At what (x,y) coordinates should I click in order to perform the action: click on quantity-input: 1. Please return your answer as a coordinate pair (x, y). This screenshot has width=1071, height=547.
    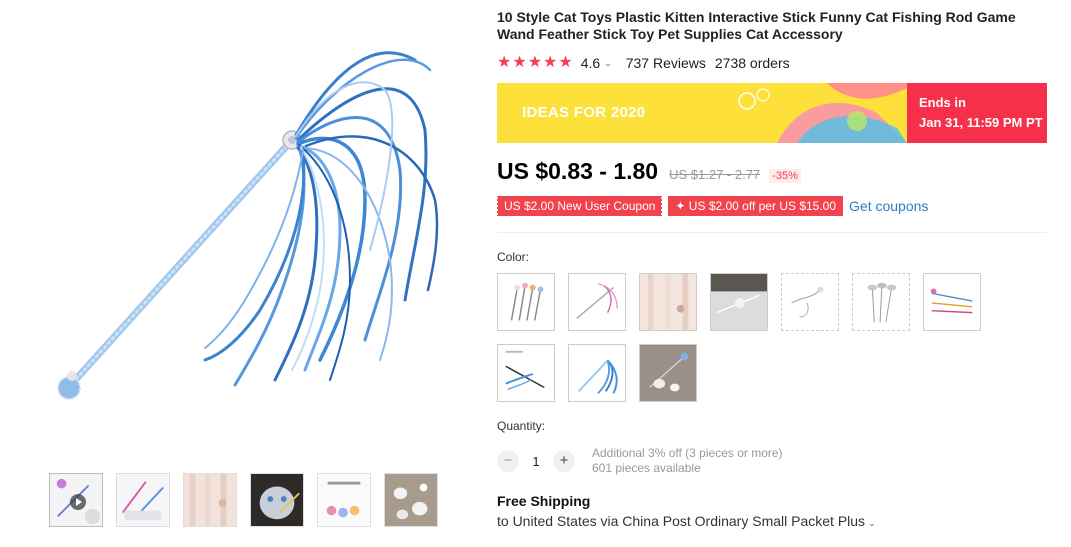
    Looking at the image, I should click on (536, 461).